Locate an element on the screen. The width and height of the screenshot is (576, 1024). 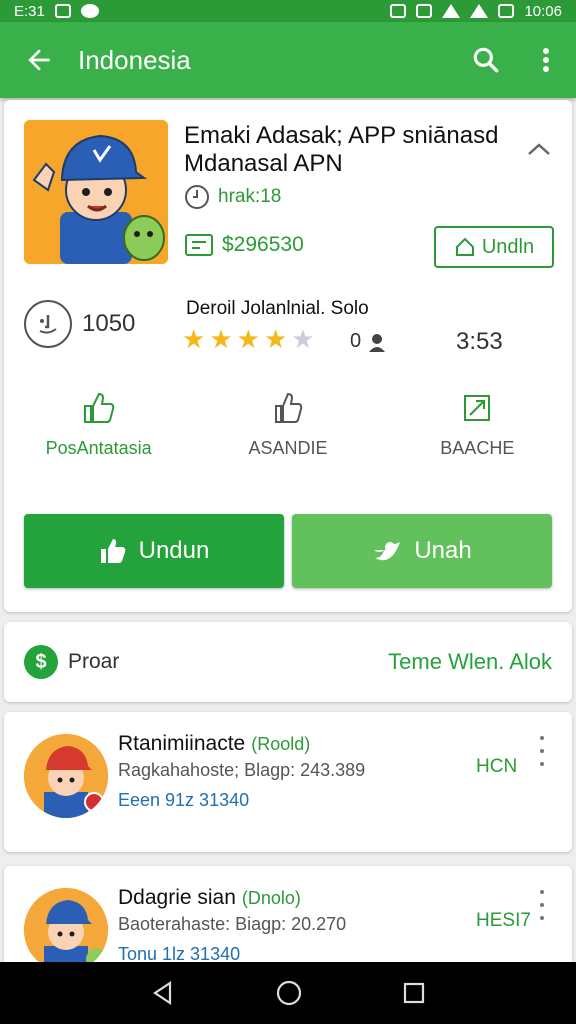
review-count: 0 is located at coordinates (368, 341).